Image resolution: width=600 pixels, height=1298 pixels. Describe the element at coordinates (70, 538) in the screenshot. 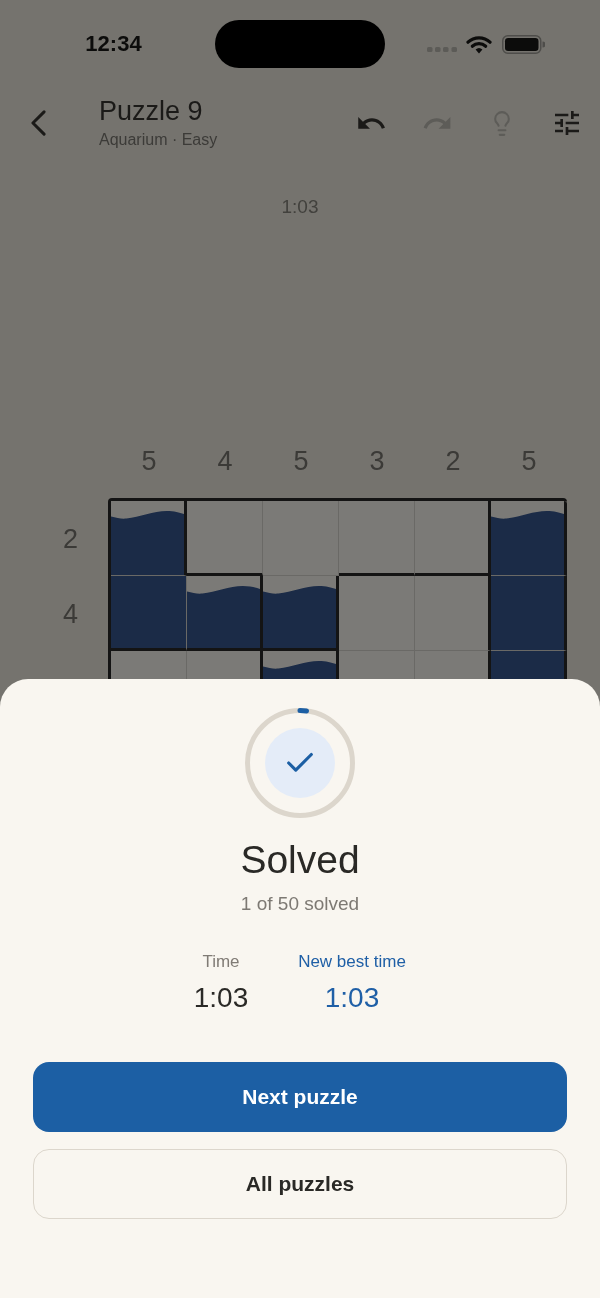

I see `row-clue: 2` at that location.